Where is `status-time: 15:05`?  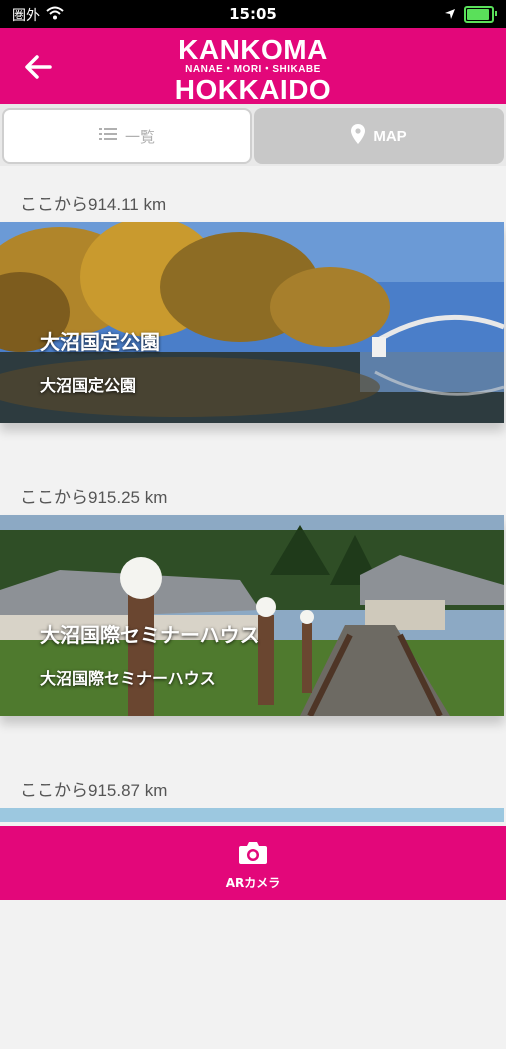 status-time: 15:05 is located at coordinates (253, 14).